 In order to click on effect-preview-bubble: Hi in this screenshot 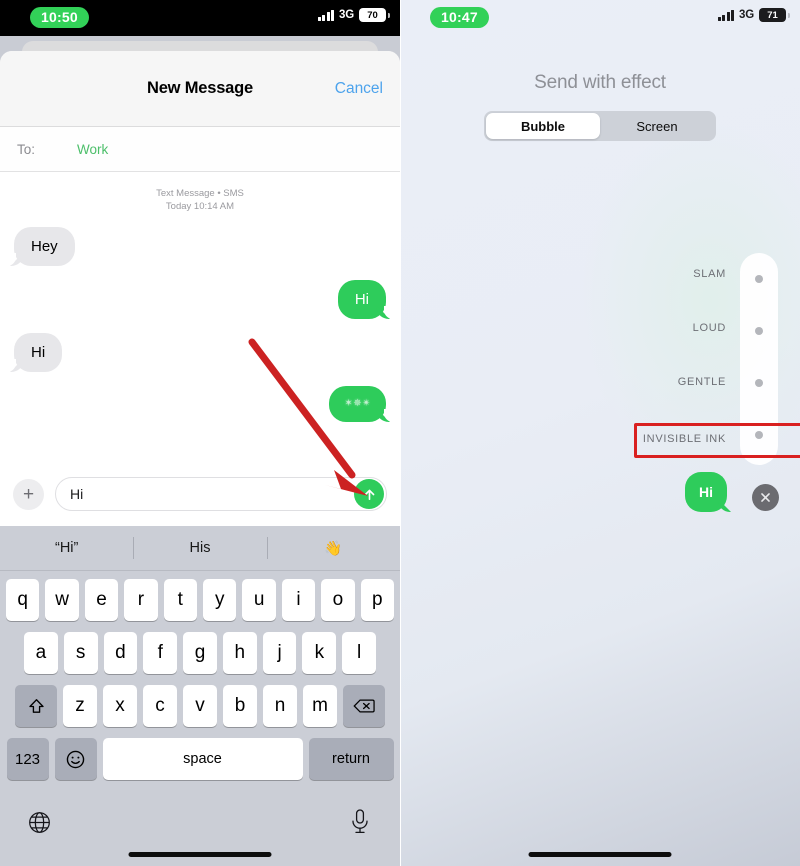, I will do `click(706, 492)`.